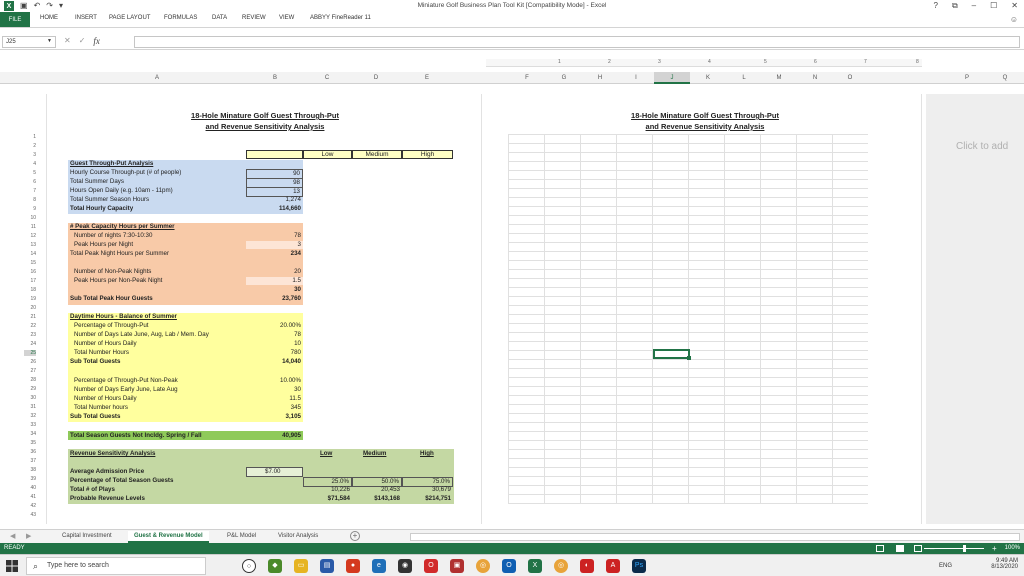  I want to click on row-header-11: 11, so click(30, 227).